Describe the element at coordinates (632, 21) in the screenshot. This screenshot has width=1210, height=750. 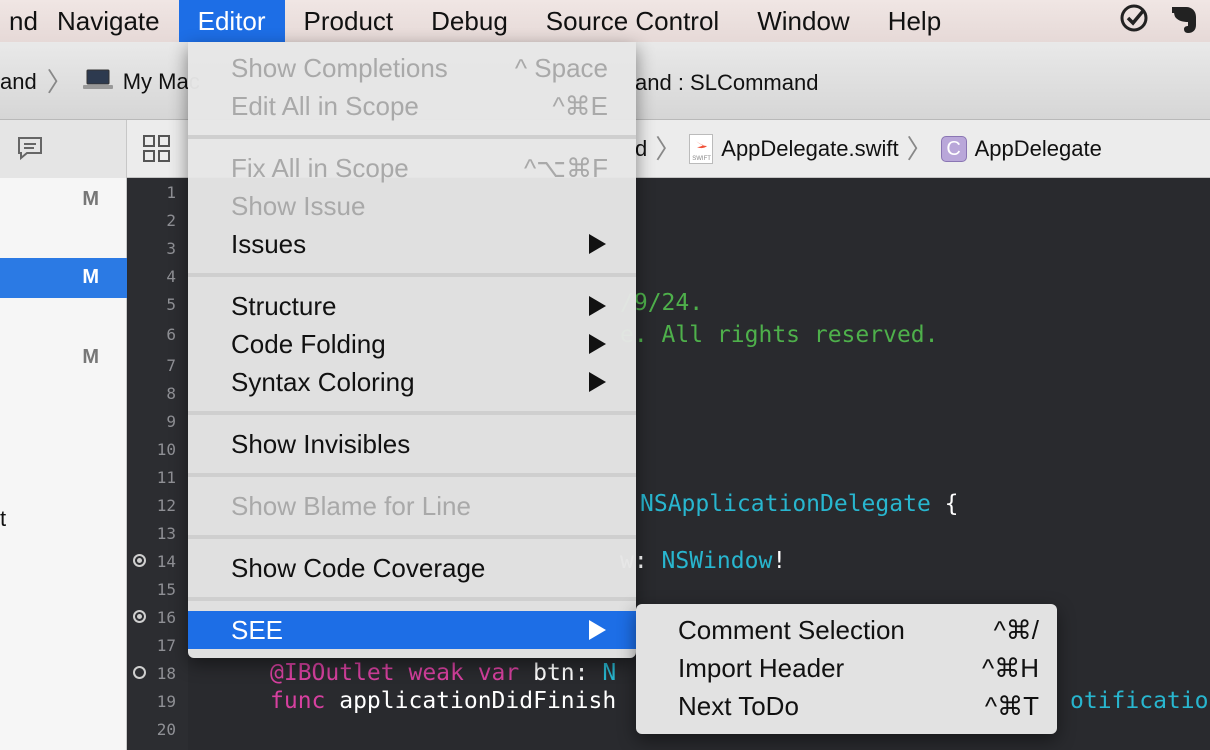
I see `menu-source-control: Source Control` at that location.